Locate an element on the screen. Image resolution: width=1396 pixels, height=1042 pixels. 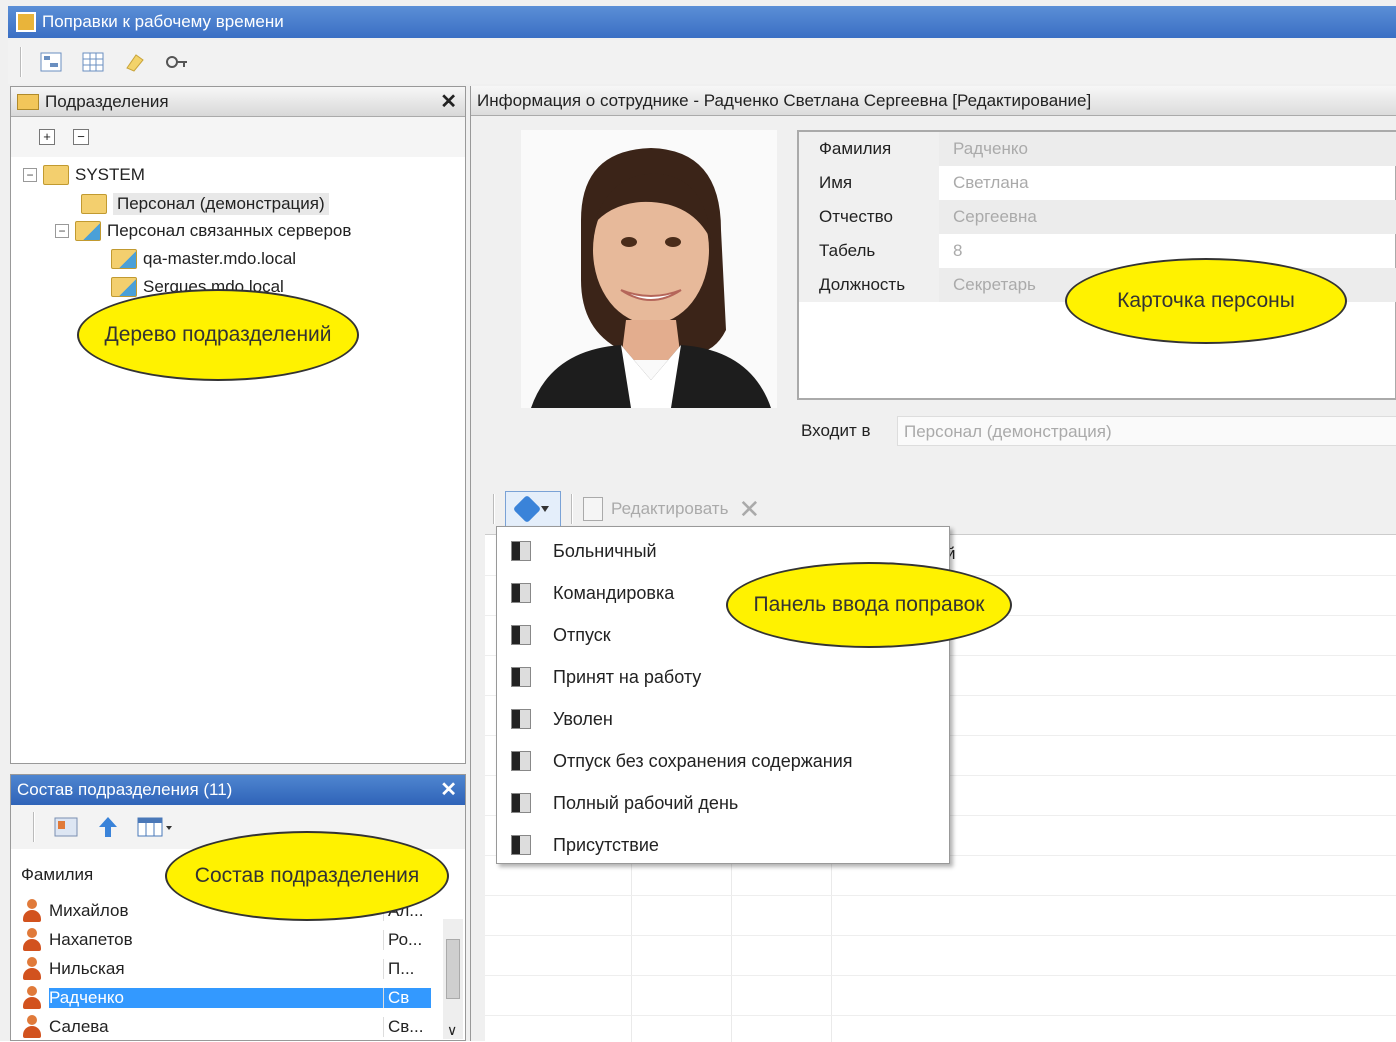
member-surname: Нильская is located at coordinates (87, 968).